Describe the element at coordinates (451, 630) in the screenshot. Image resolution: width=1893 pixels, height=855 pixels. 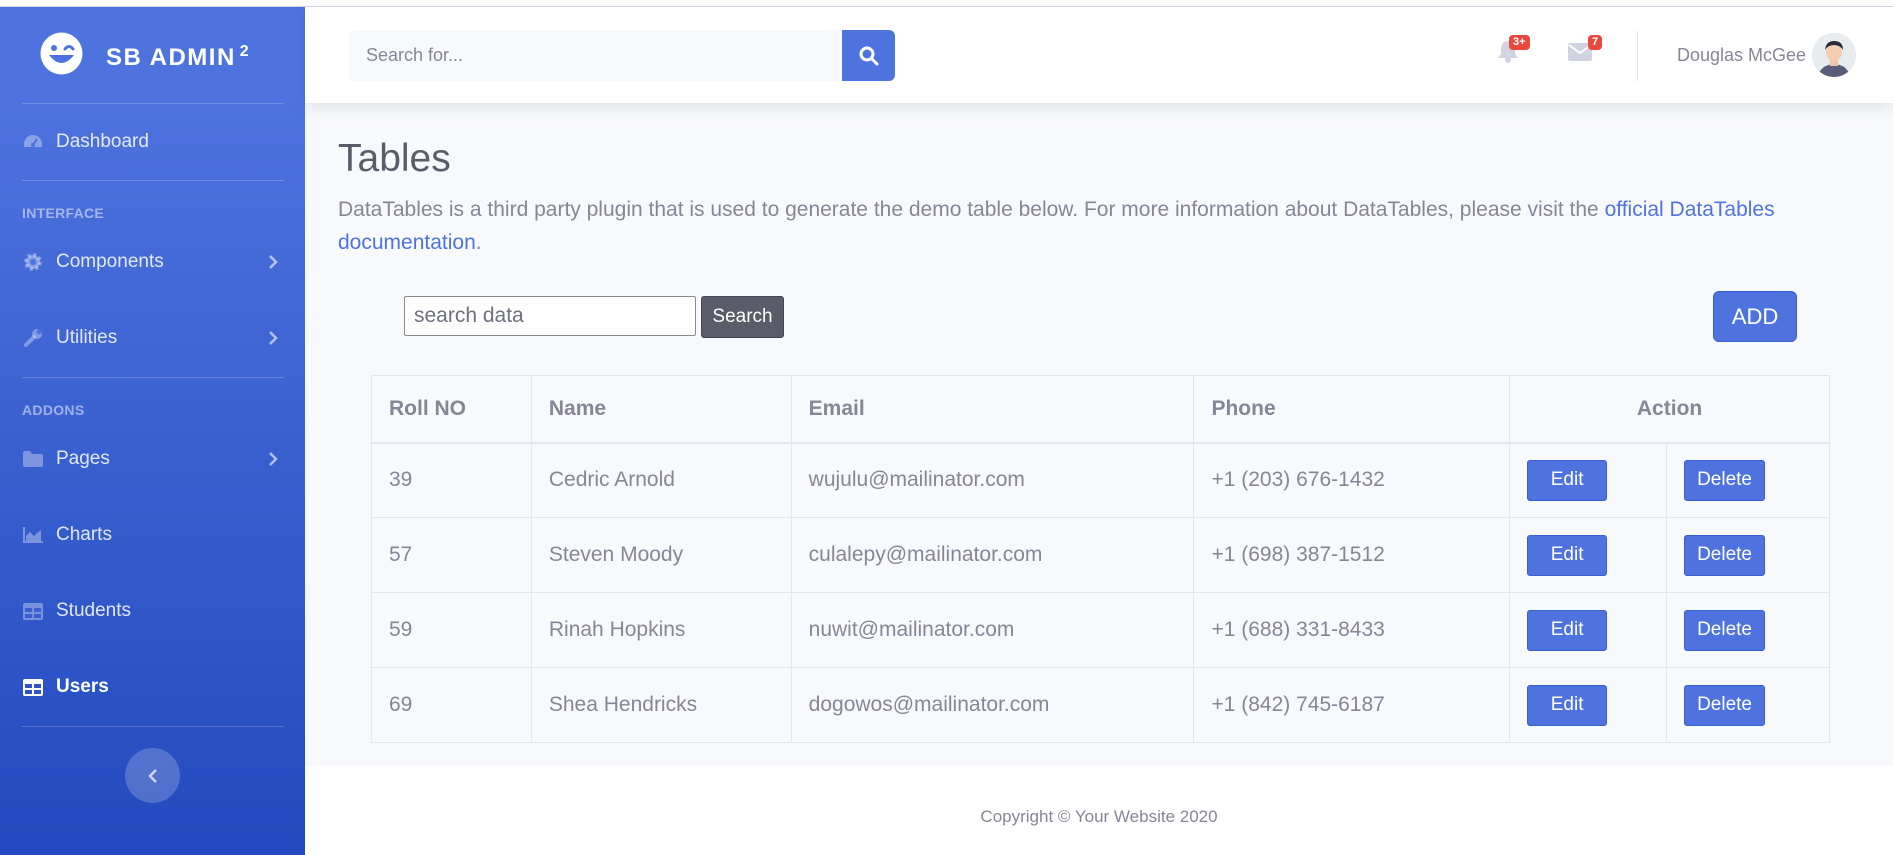
I see `cell-roll: 59` at that location.